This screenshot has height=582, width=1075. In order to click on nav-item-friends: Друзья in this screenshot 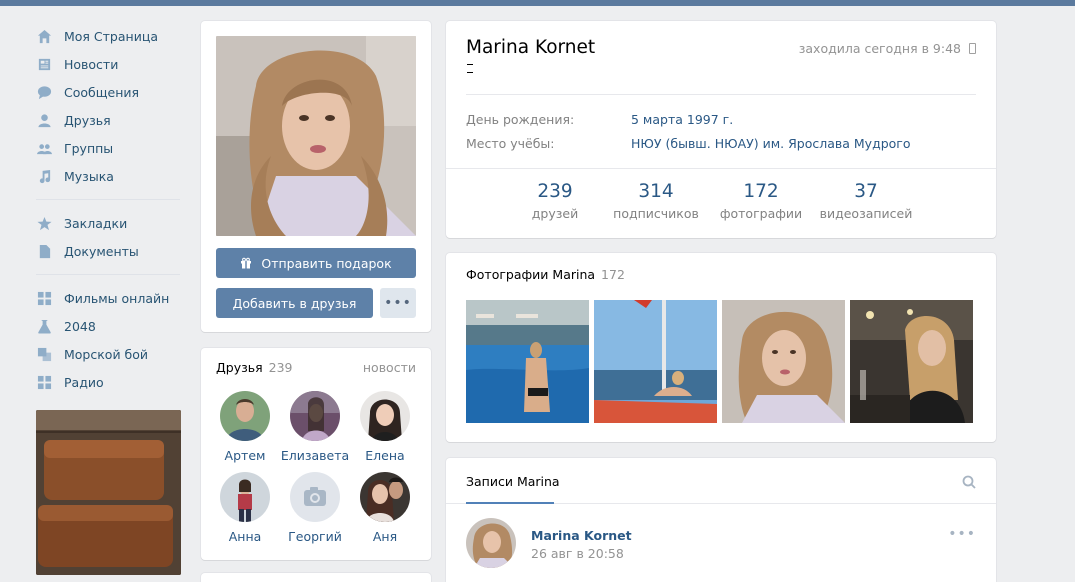, I will do `click(106, 120)`.